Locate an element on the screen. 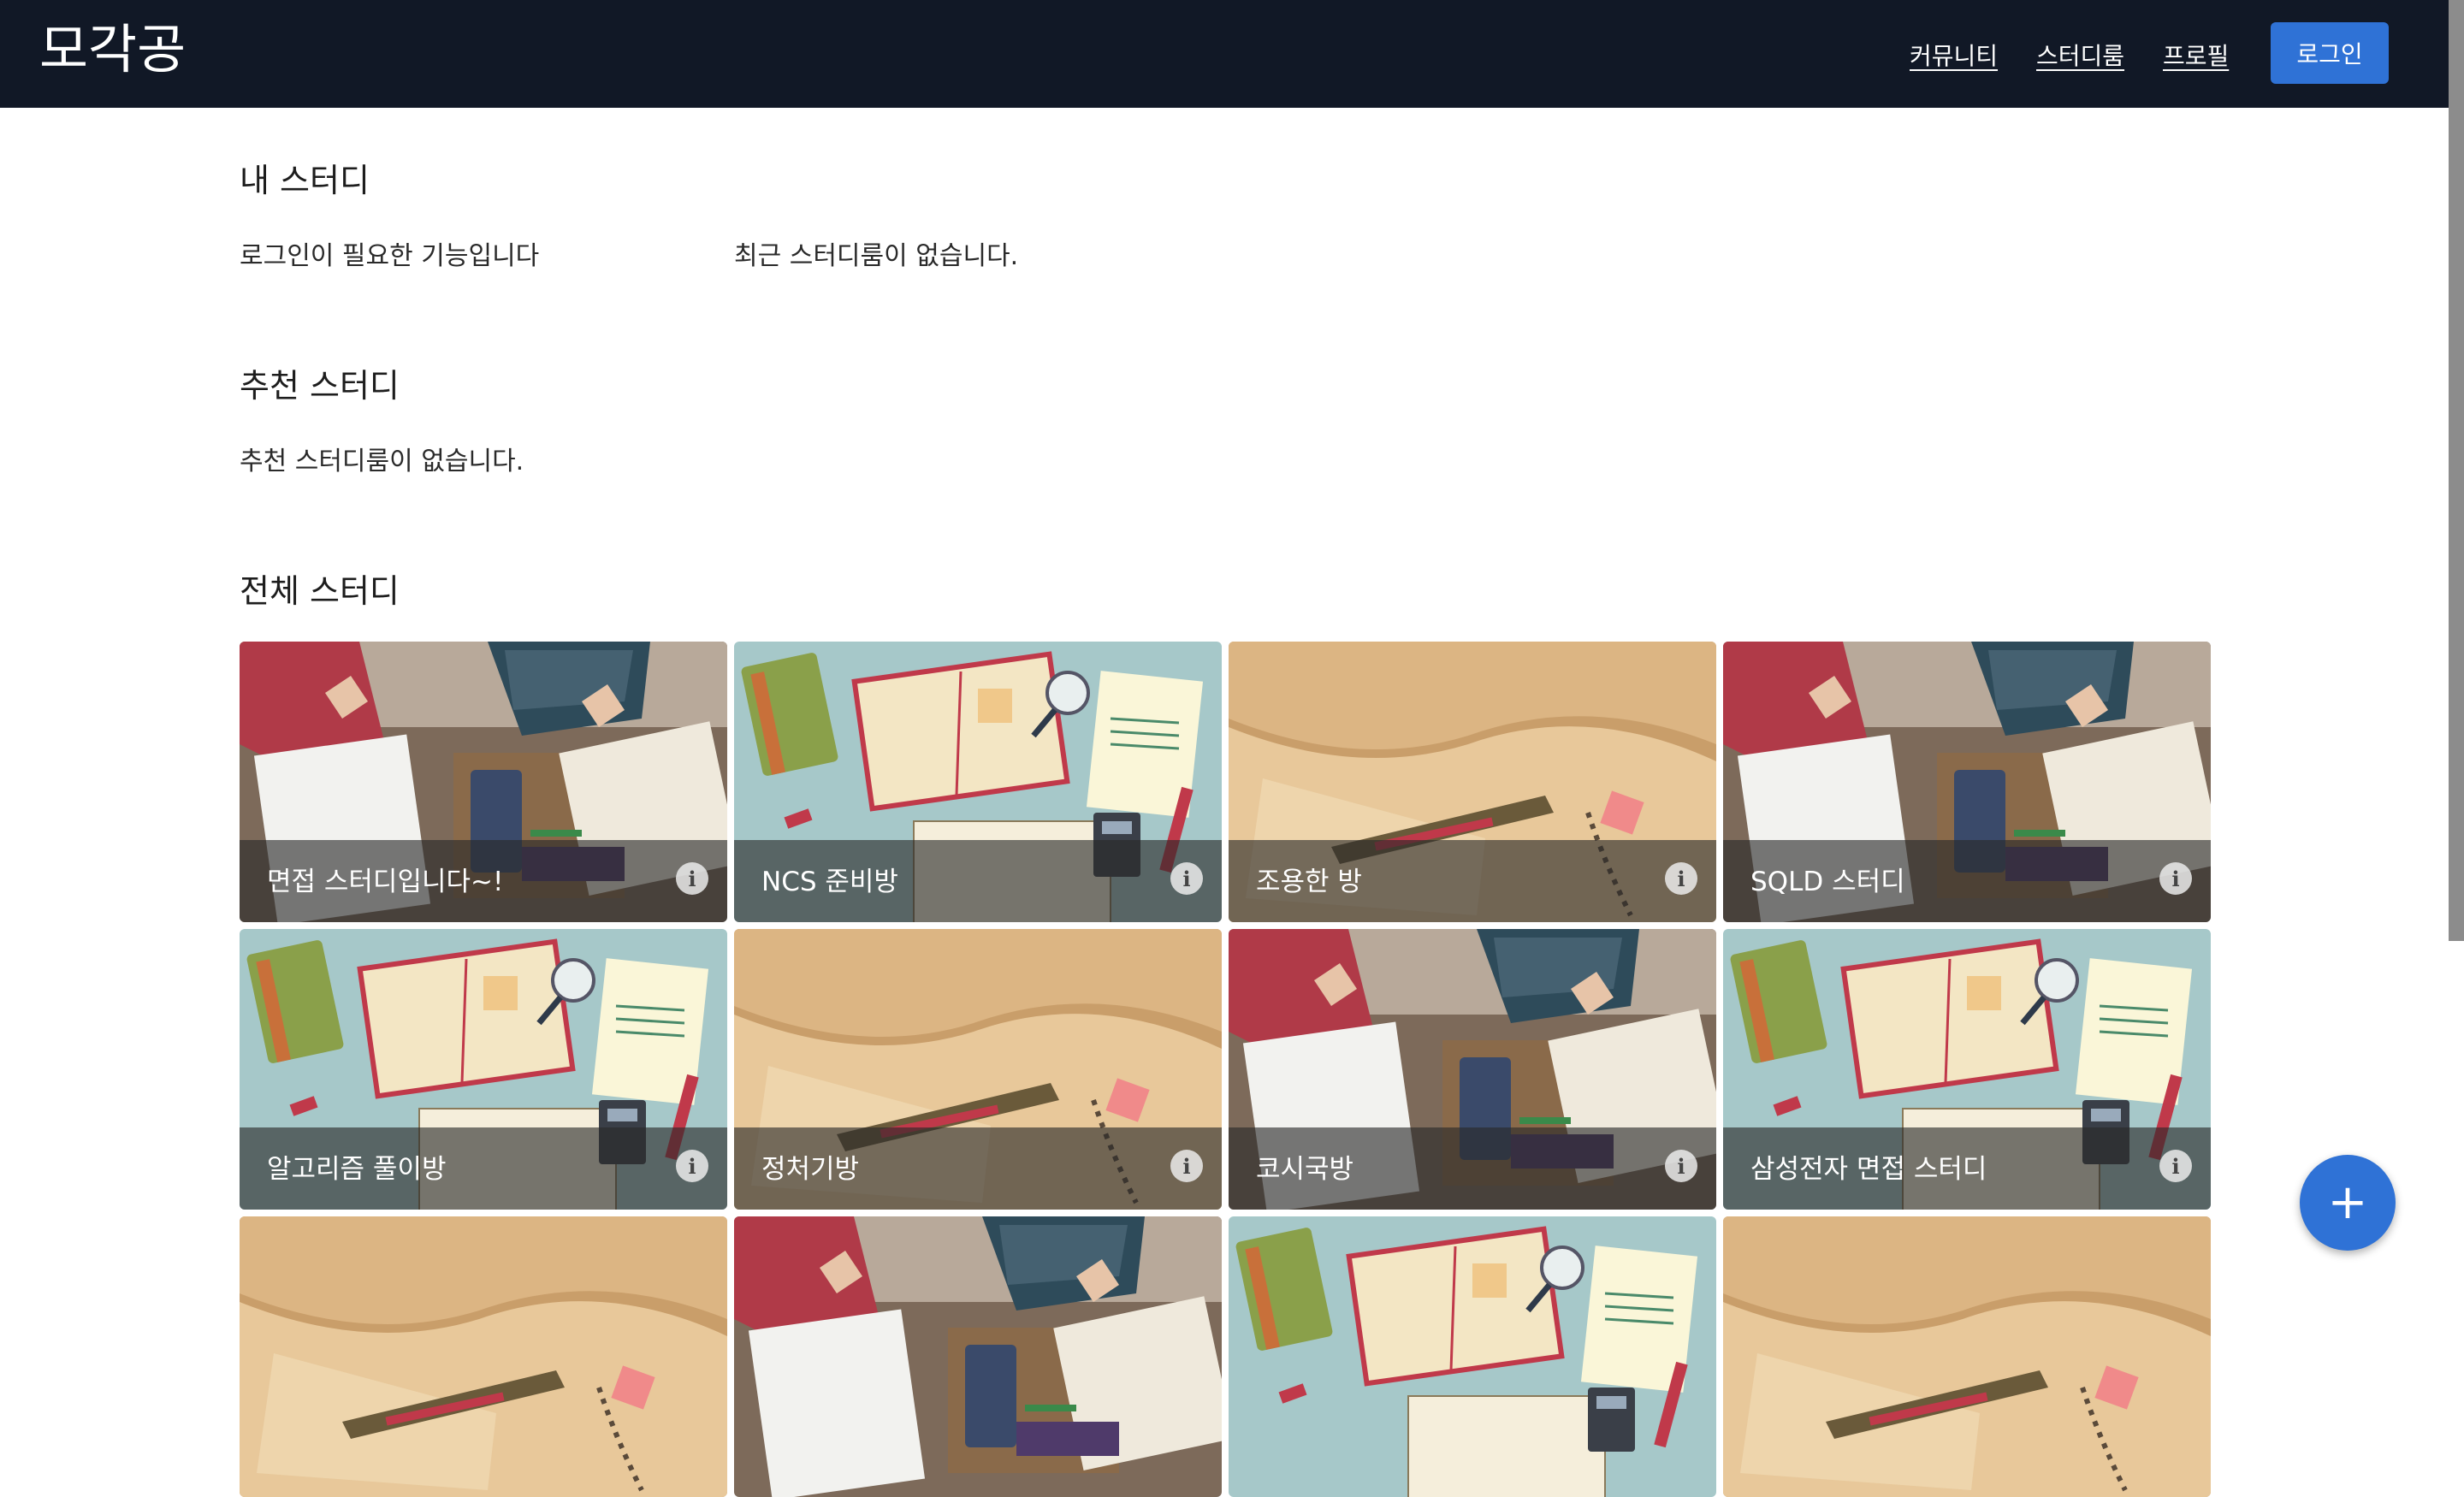  study-card: 삼성전자 면접 스터디 i is located at coordinates (1967, 1069).